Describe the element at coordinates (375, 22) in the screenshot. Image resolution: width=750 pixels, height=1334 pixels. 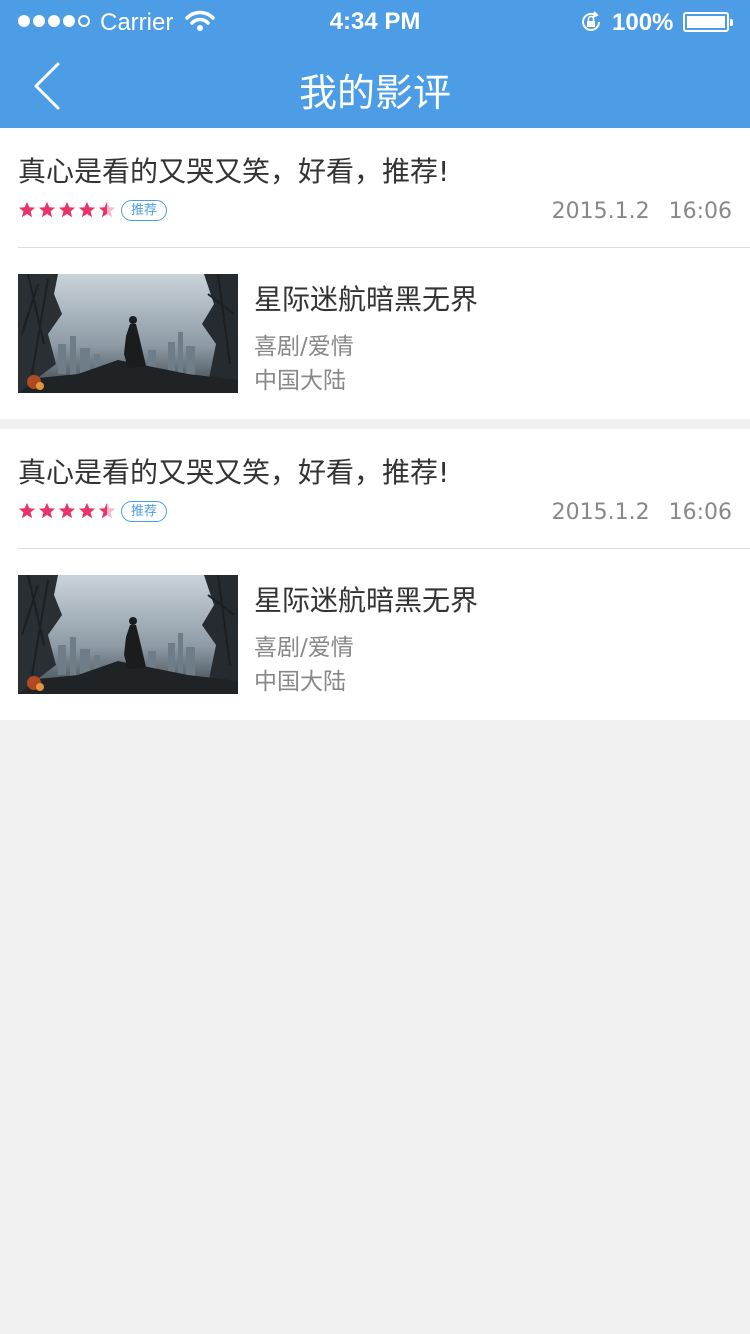
I see `status-bar: Carrier 4:34 PM 100%` at that location.